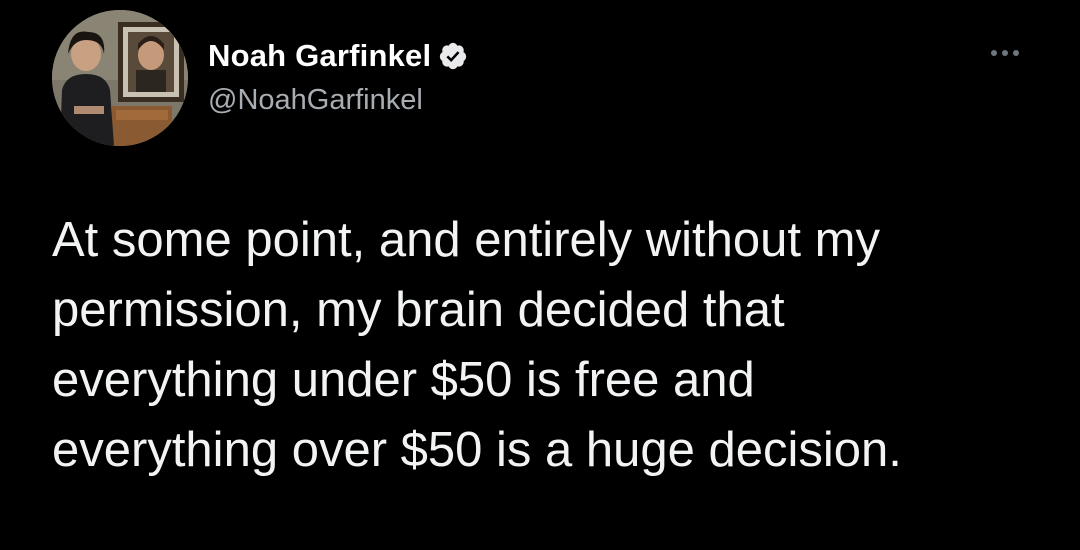 This screenshot has width=1080, height=550. Describe the element at coordinates (338, 100) in the screenshot. I see `handle: @NoahGarfinkel` at that location.